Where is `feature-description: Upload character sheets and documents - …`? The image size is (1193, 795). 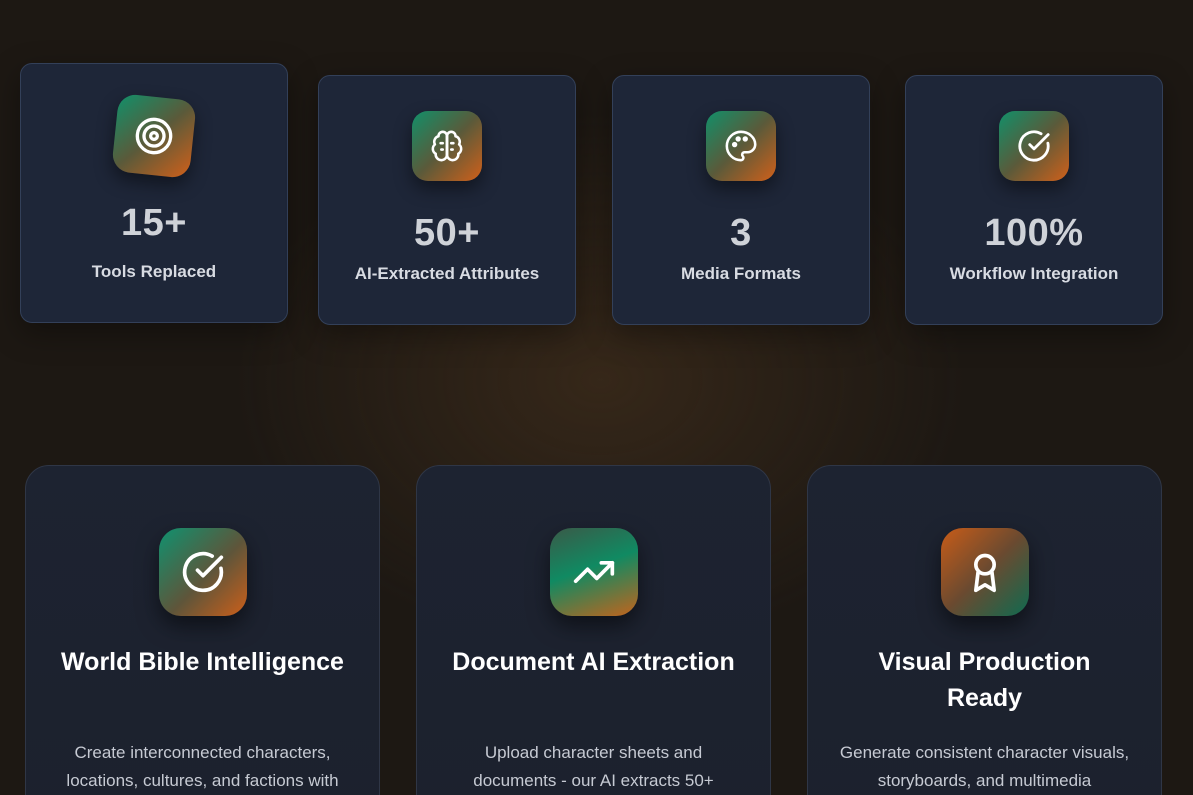 feature-description: Upload character sheets and documents - … is located at coordinates (593, 766).